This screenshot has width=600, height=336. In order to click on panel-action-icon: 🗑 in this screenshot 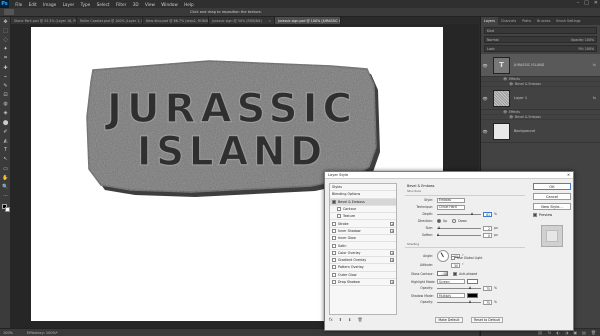, I will do `click(593, 332)`.